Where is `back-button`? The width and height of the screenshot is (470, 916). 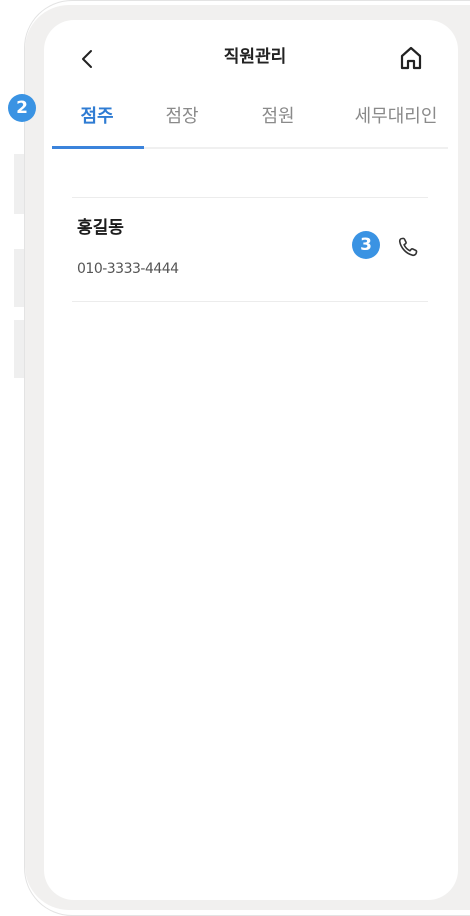 back-button is located at coordinates (87, 59).